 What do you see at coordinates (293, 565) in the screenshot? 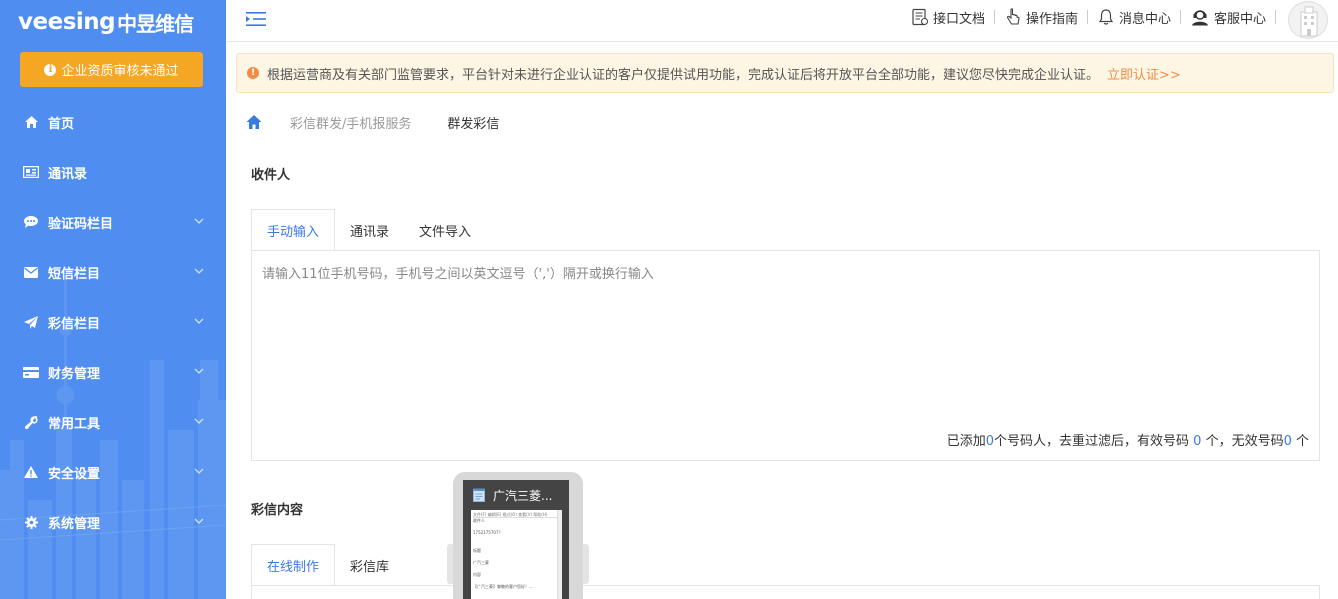
I see `tab-online-create: 在线制作` at bounding box center [293, 565].